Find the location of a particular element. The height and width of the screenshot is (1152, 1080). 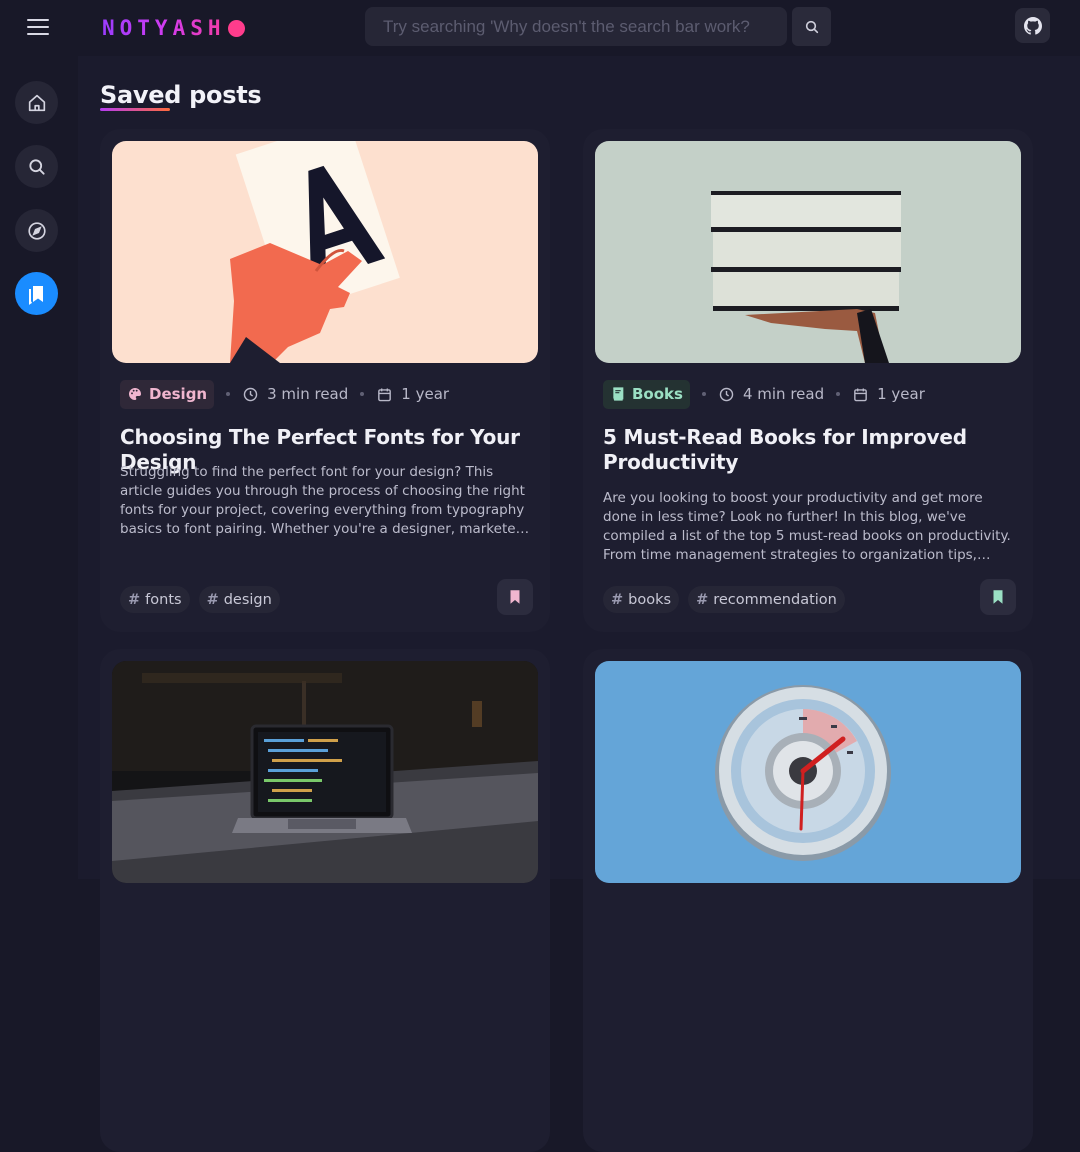

category-badge: Books is located at coordinates (646, 394).